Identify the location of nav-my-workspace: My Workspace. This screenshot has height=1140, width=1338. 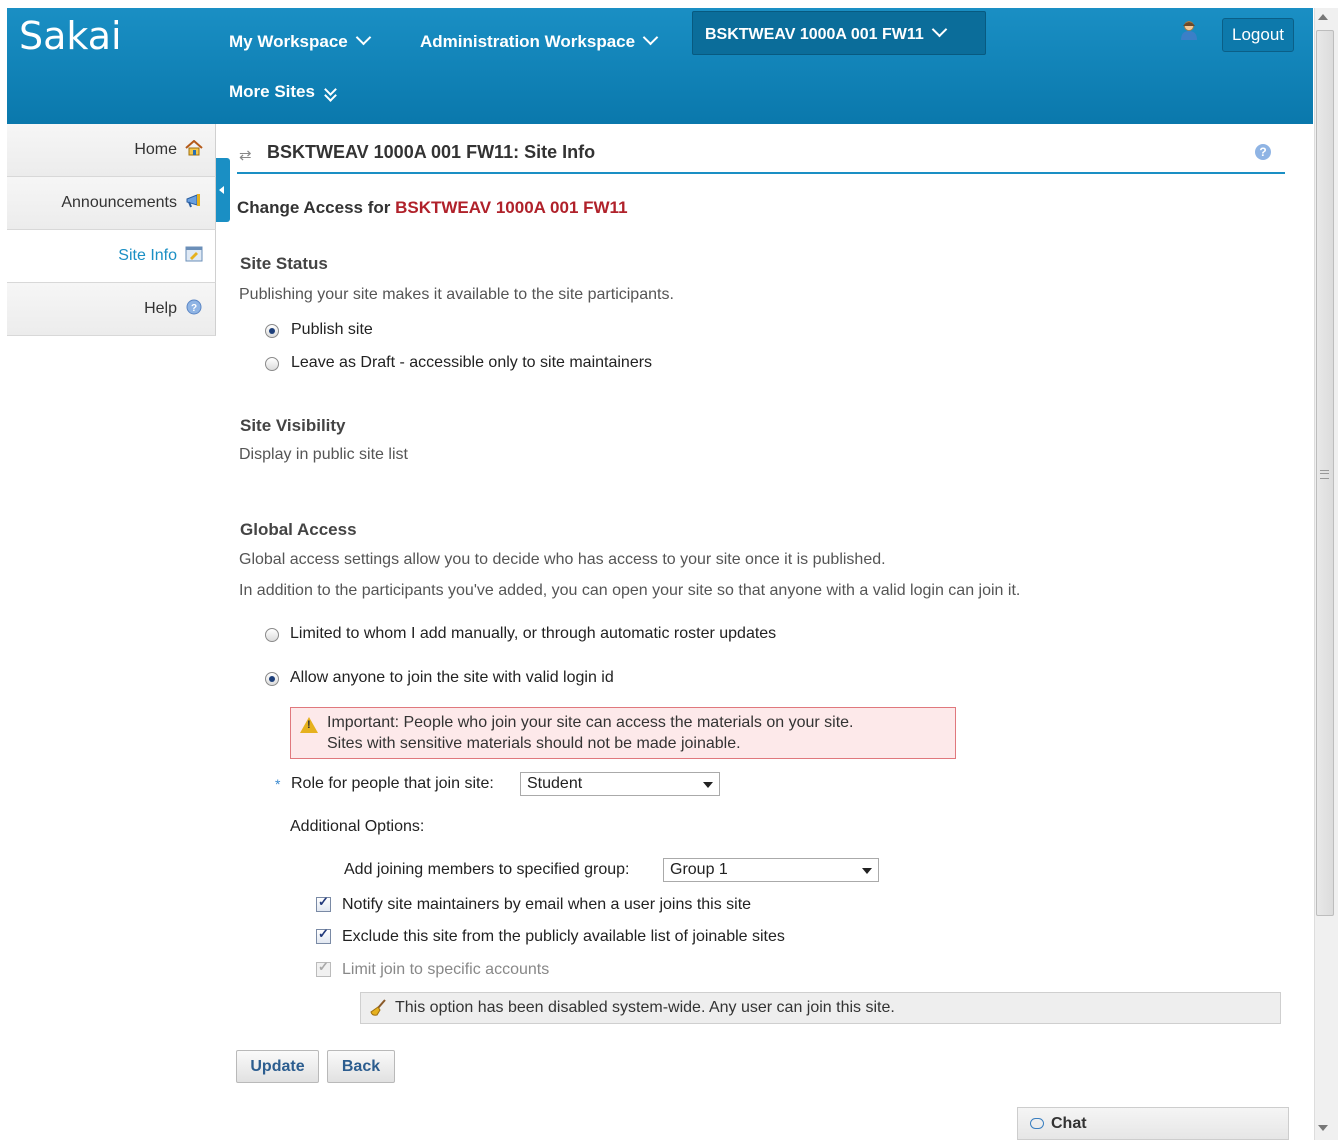
(300, 40).